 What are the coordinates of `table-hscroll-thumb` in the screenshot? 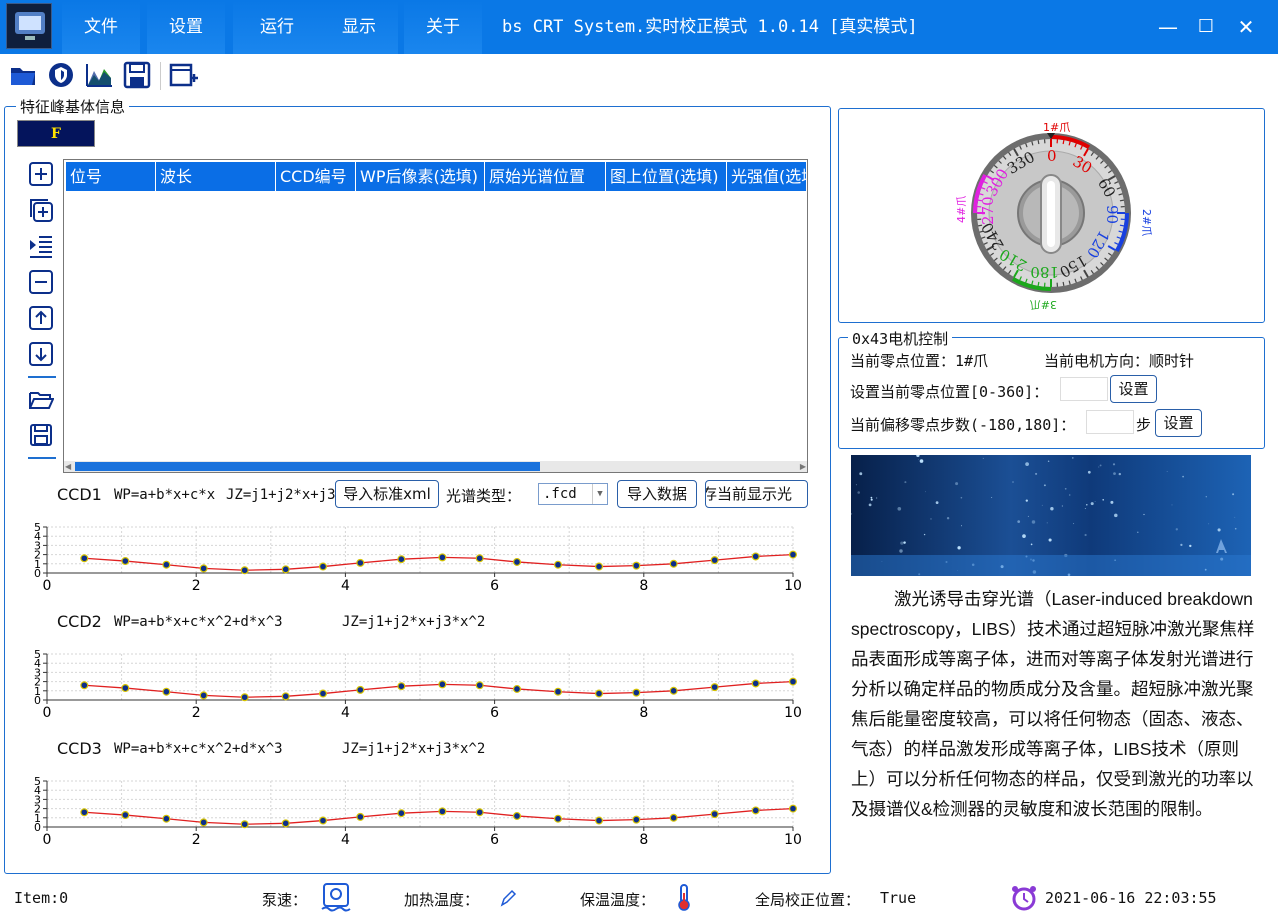 It's located at (307, 466).